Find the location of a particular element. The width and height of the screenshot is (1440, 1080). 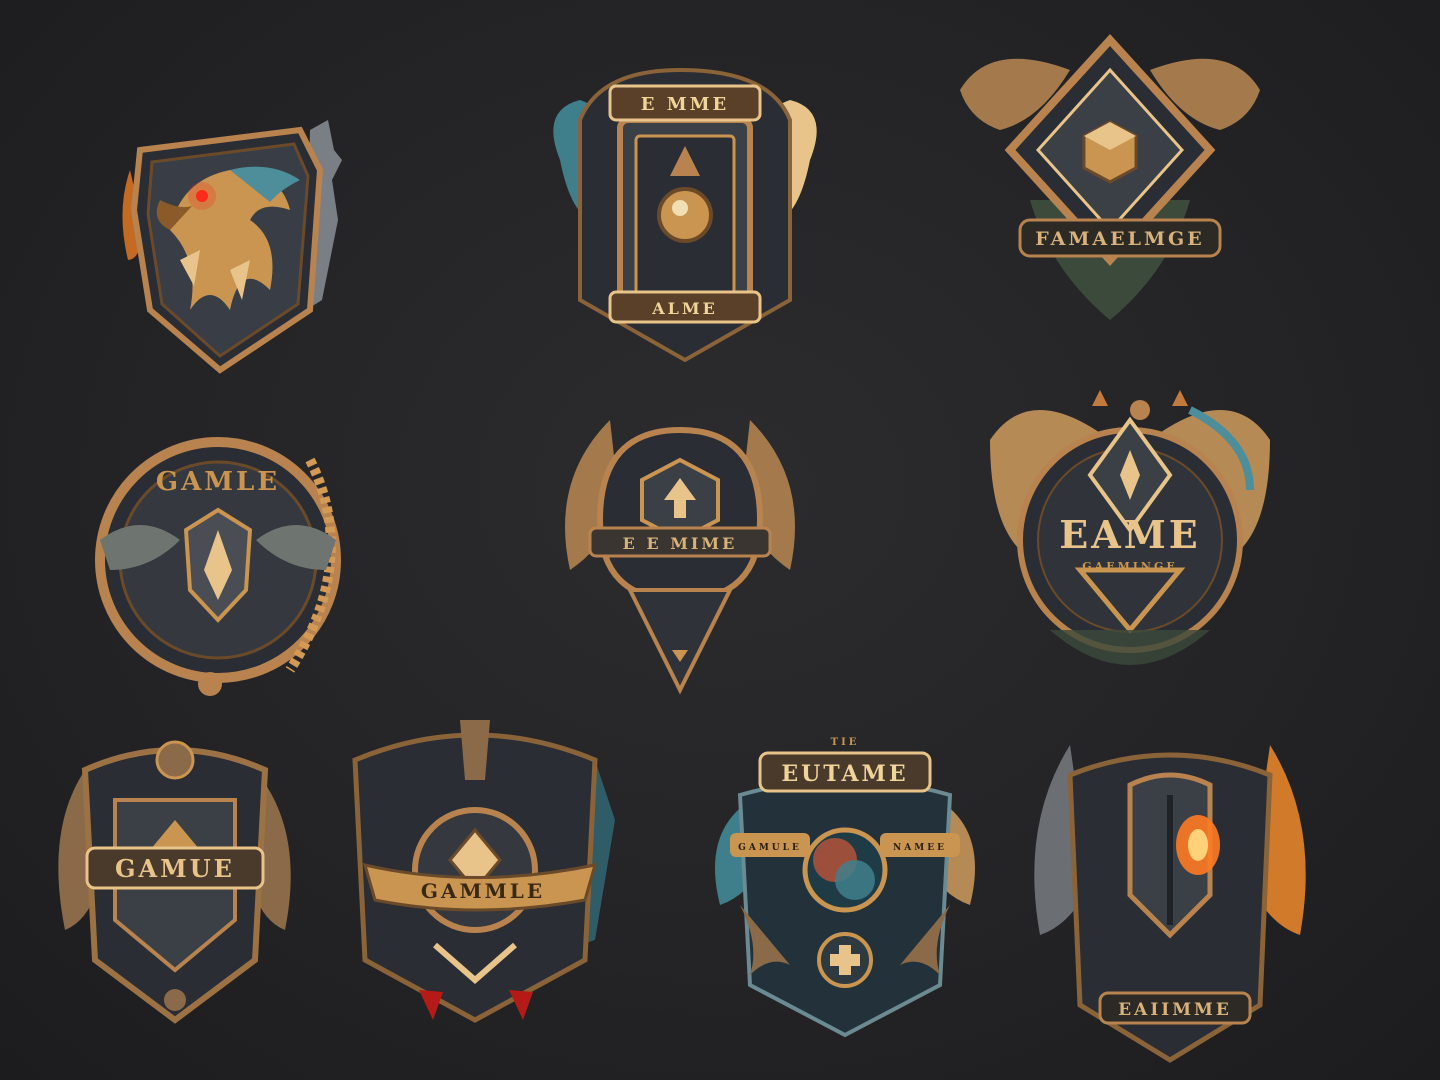

emblem-phoenix-helm: EAIIMME is located at coordinates (1170, 900).